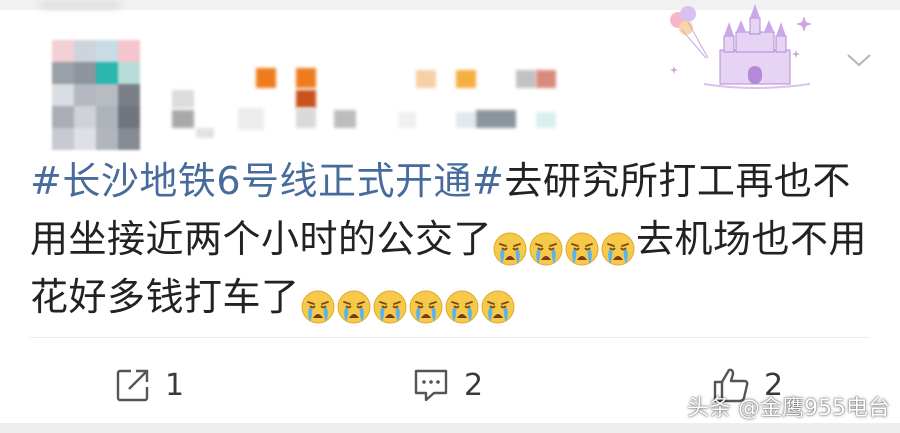 The height and width of the screenshot is (433, 900). I want to click on comment-bubble-icon, so click(431, 385).